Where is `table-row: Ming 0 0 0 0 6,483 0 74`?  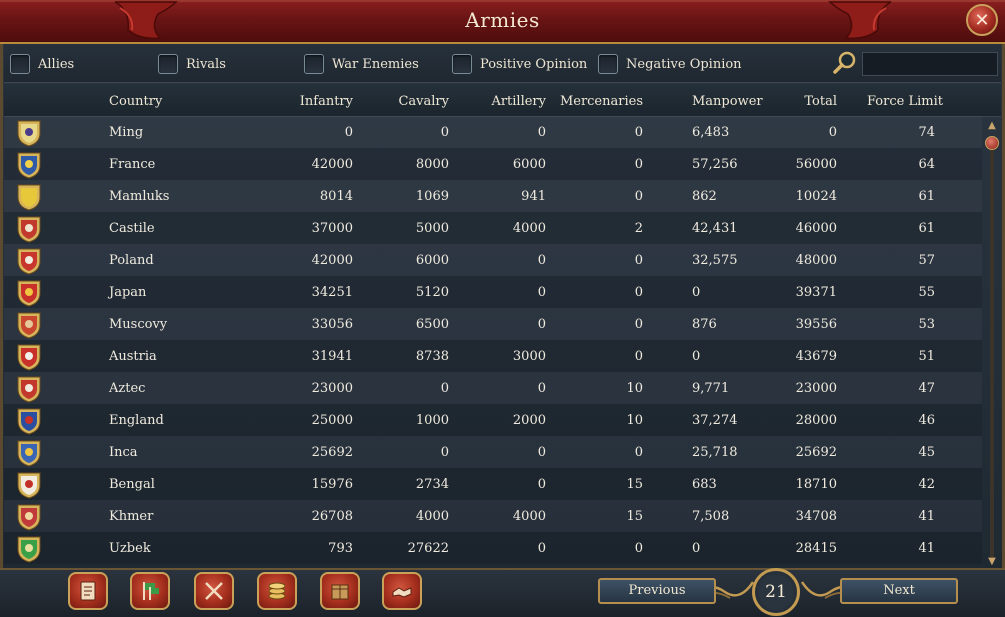 table-row: Ming 0 0 0 0 6,483 0 74 is located at coordinates (493, 132).